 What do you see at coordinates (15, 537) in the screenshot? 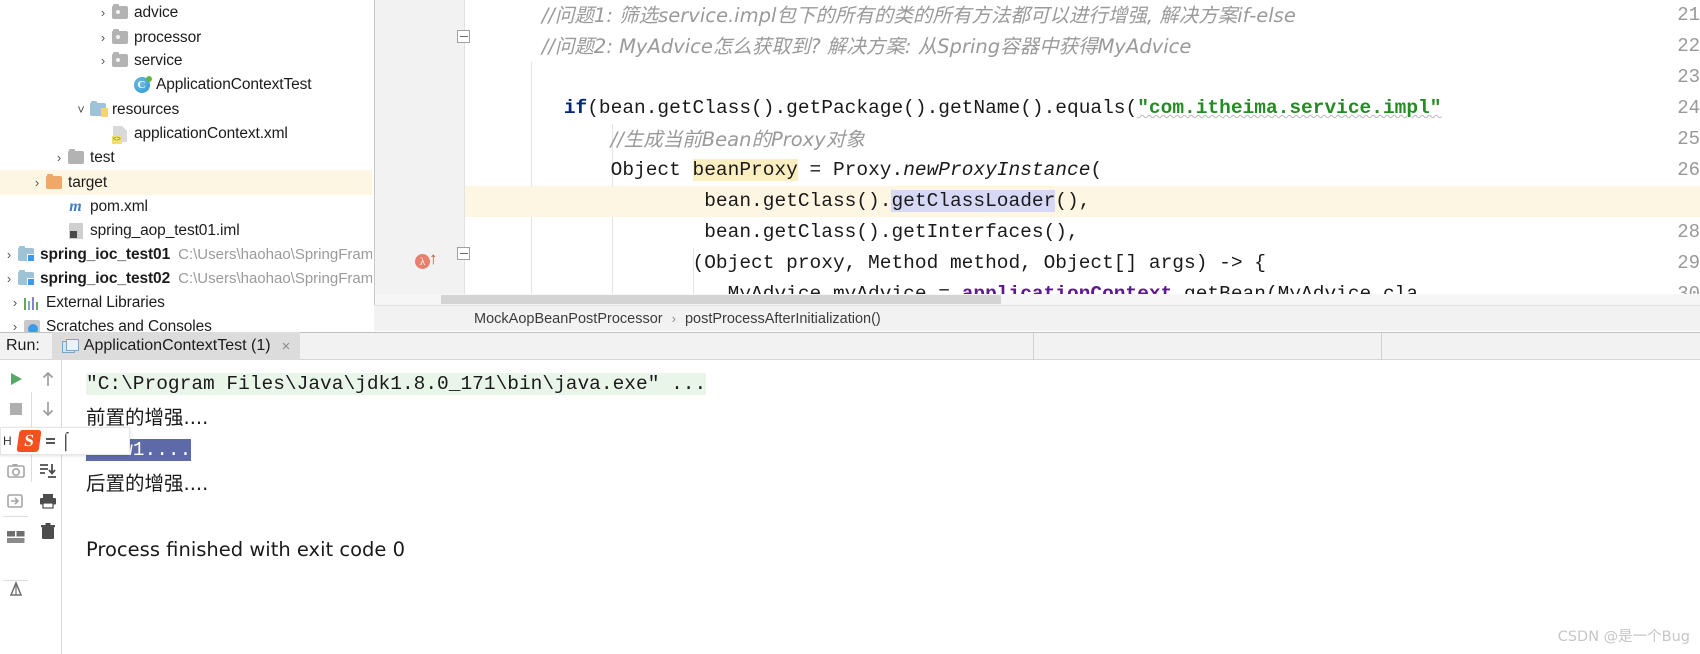
I see `layout-button` at bounding box center [15, 537].